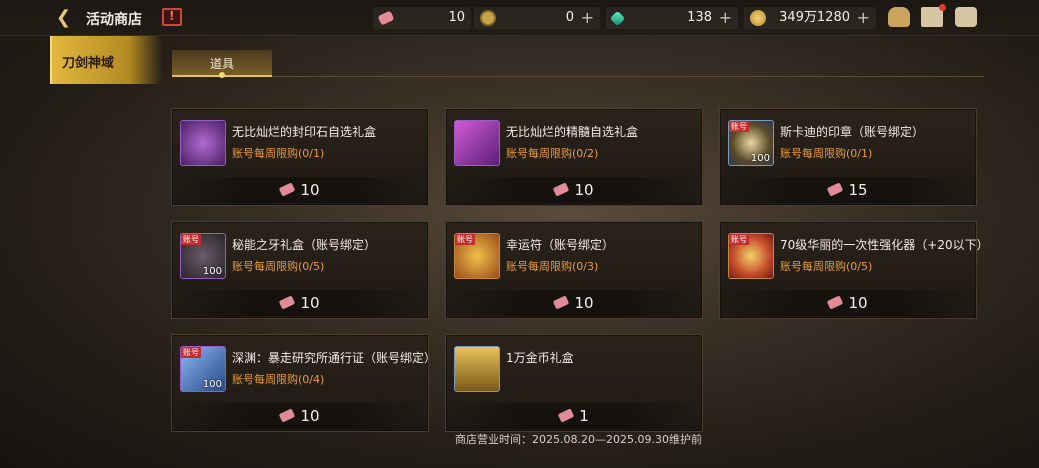 The height and width of the screenshot is (468, 1039). I want to click on coin-icon, so click(488, 18).